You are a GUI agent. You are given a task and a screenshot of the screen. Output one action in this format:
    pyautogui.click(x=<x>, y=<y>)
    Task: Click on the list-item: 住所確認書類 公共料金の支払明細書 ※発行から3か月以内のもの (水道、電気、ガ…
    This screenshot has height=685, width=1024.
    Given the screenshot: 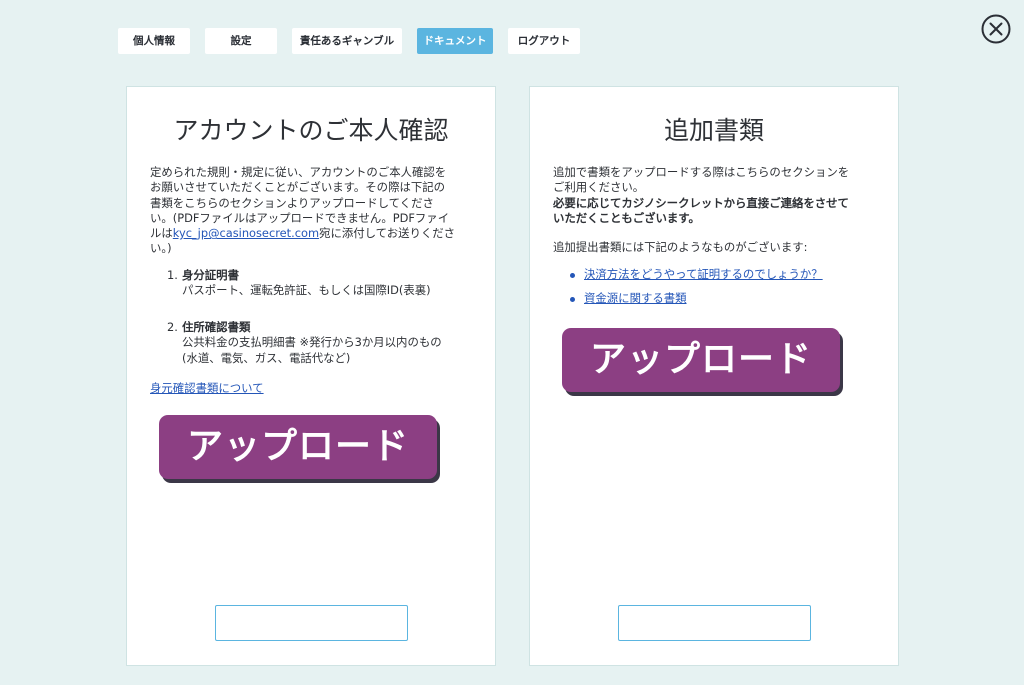 What is the action you would take?
    pyautogui.click(x=312, y=342)
    